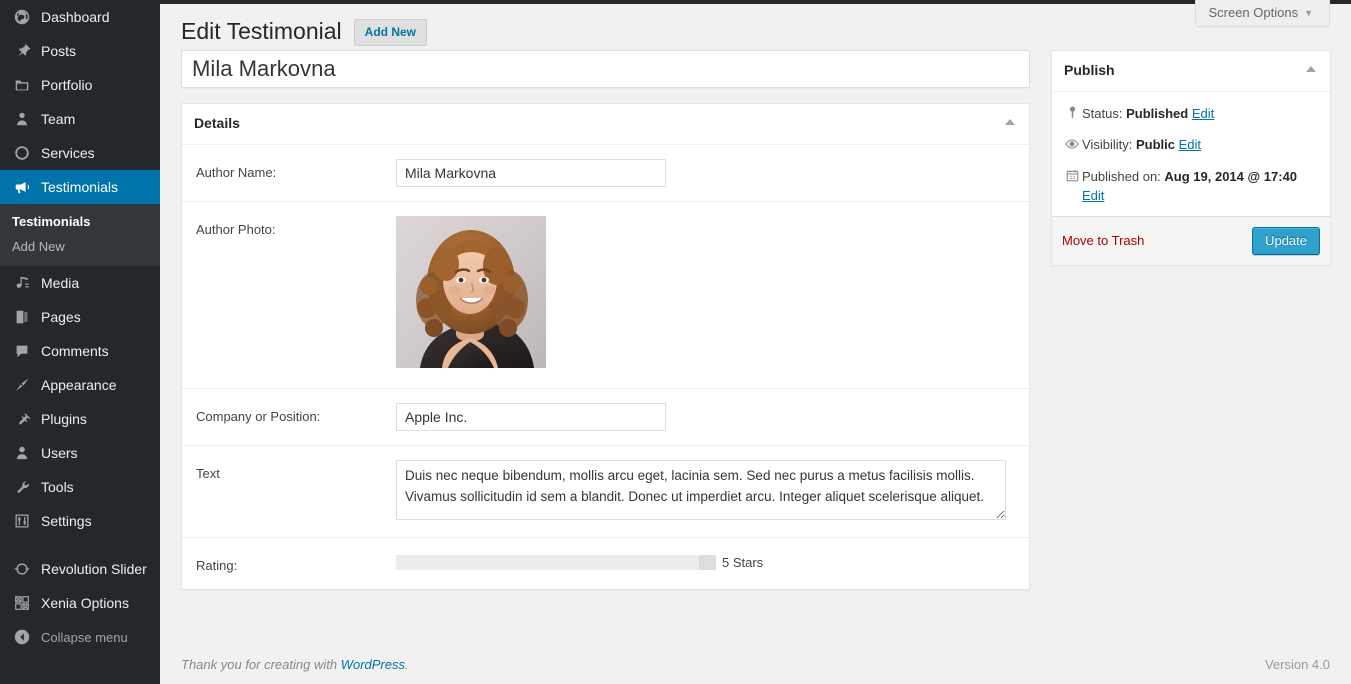 This screenshot has width=1351, height=684. I want to click on toggle-up-icon, so click(1311, 69).